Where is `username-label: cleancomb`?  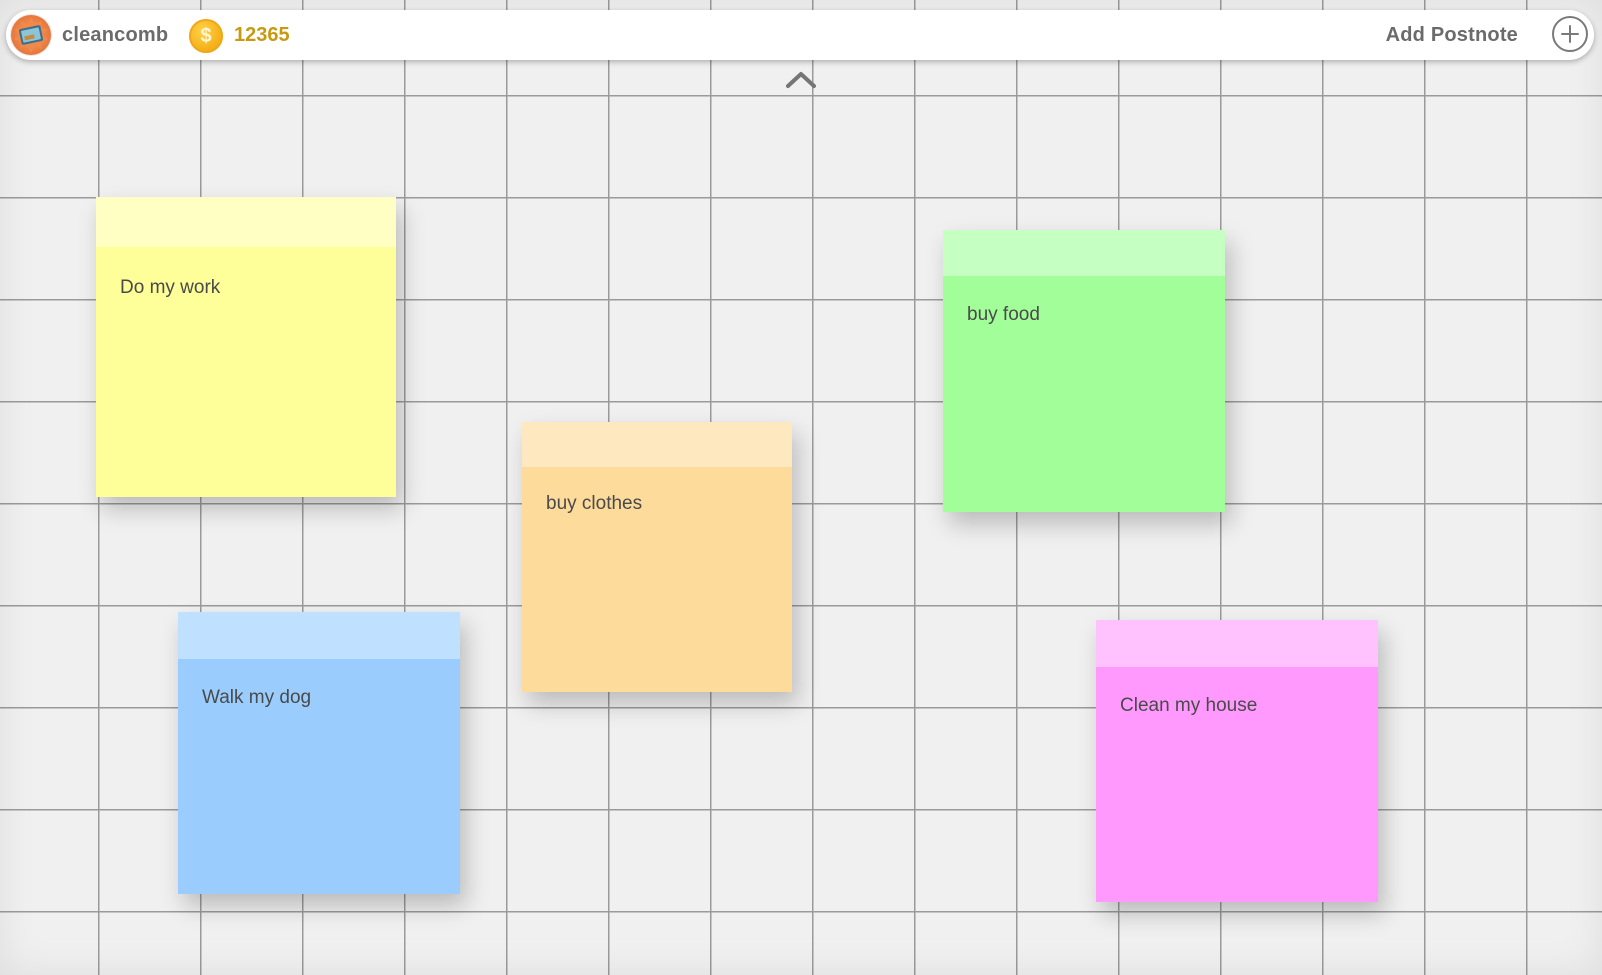 username-label: cleancomb is located at coordinates (115, 35).